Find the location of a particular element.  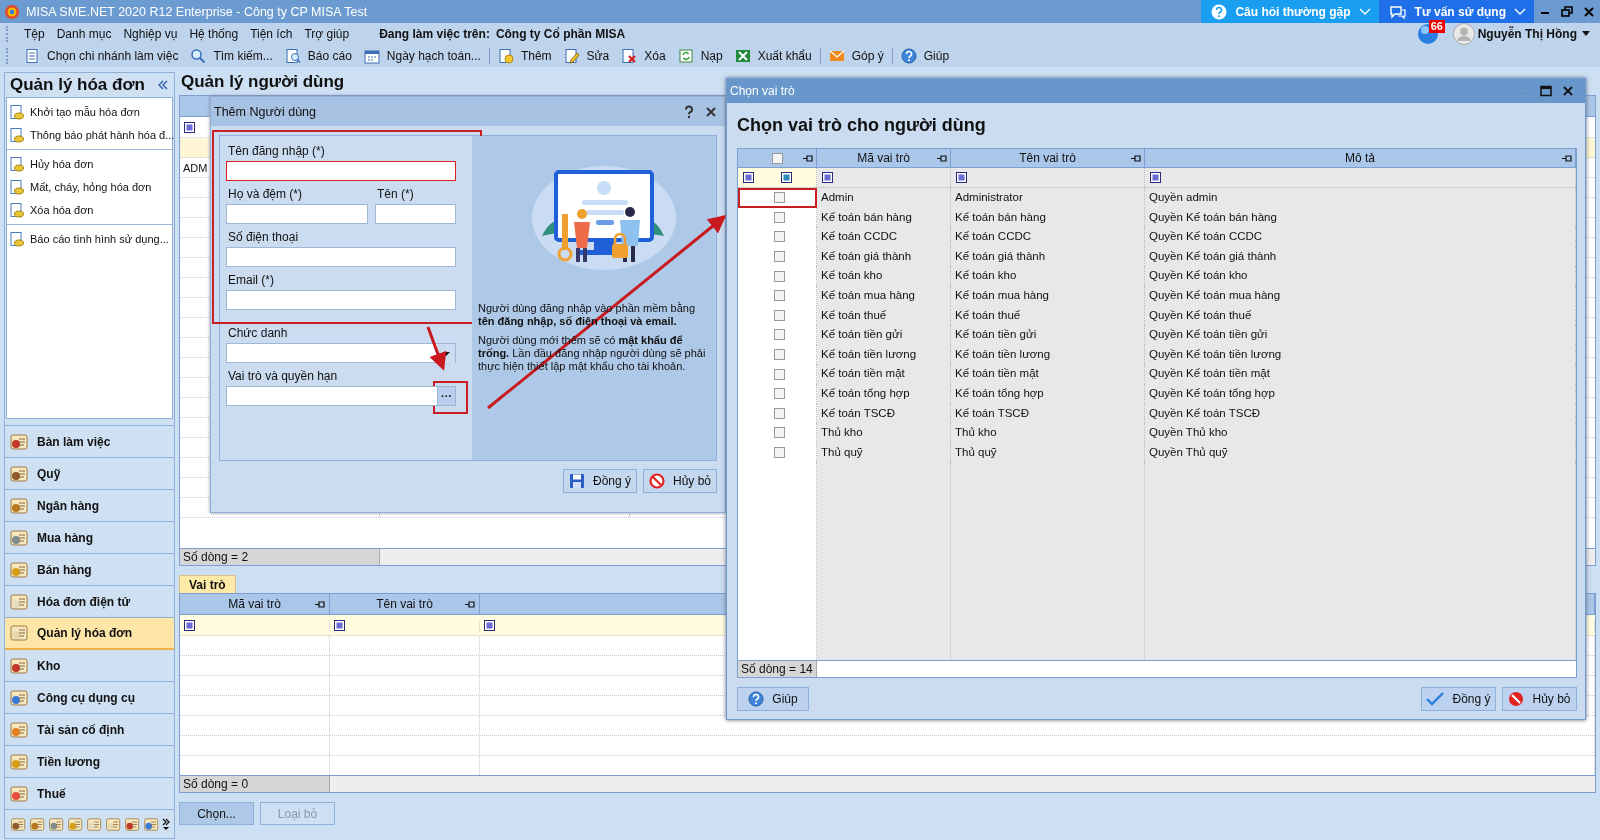

column-header: Mô tả is located at coordinates (1360, 158).